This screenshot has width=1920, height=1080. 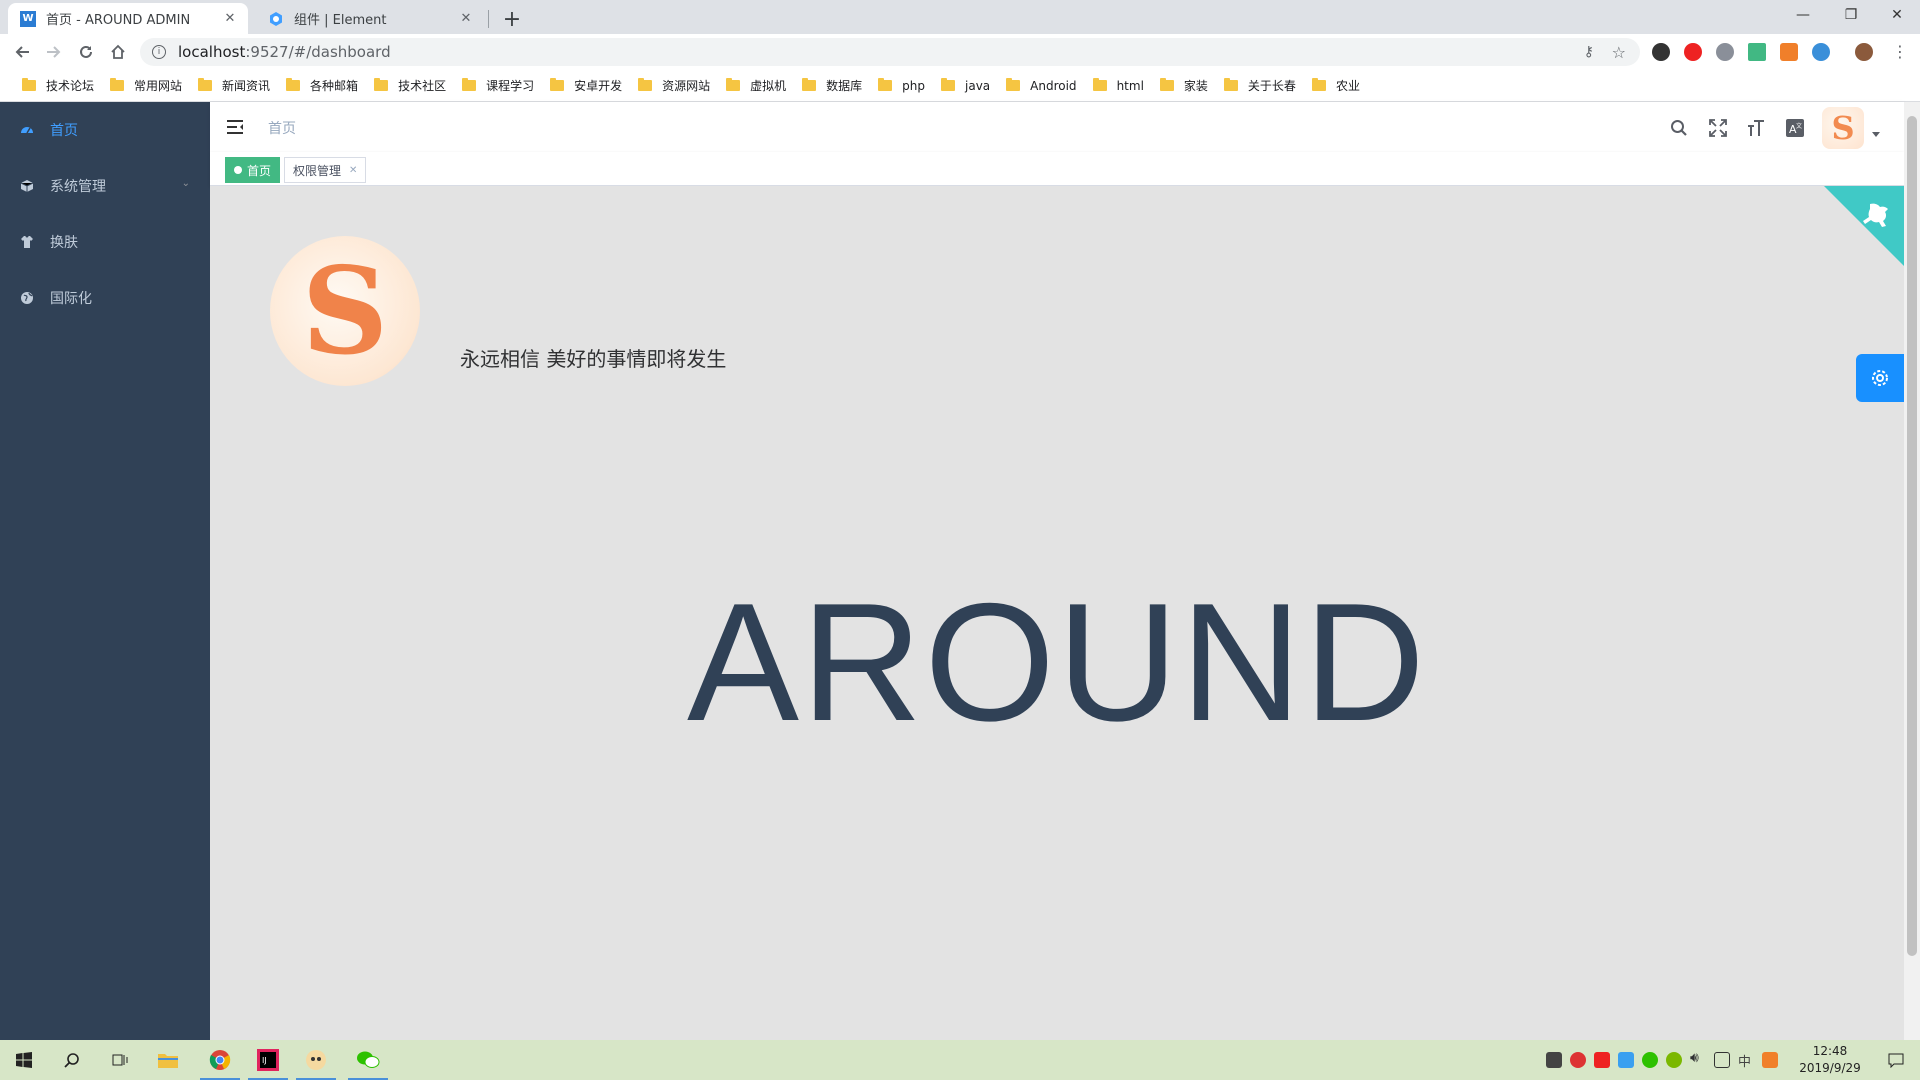 What do you see at coordinates (146, 86) in the screenshot?
I see `bookmark-folder: 常用网站` at bounding box center [146, 86].